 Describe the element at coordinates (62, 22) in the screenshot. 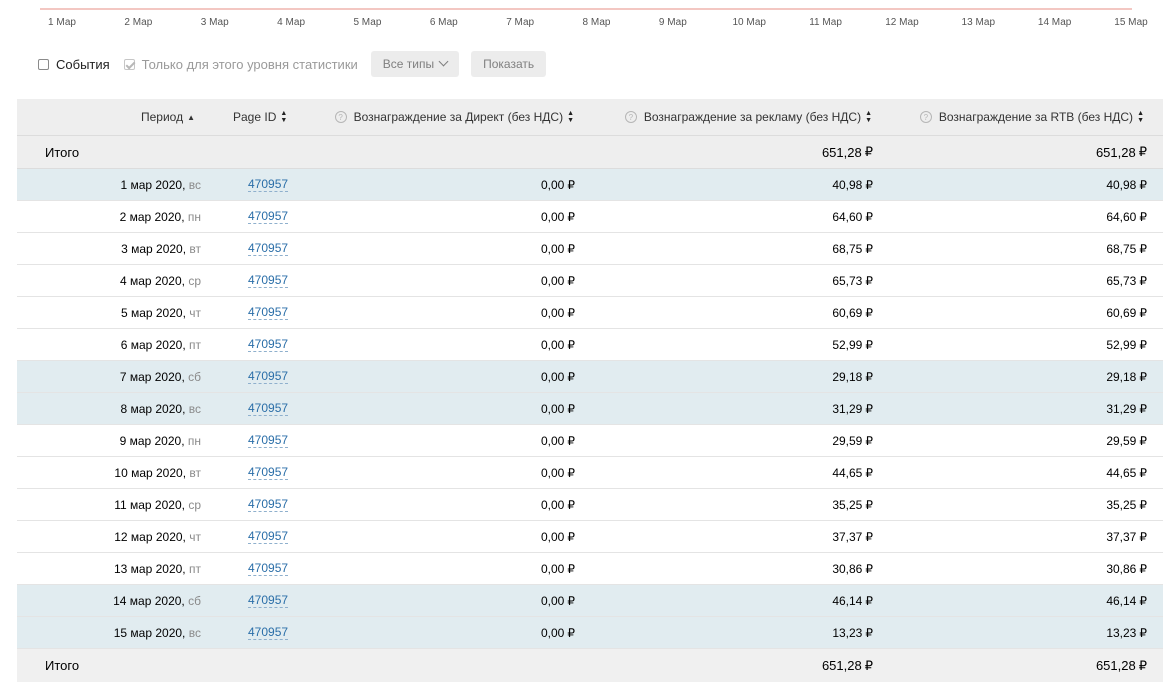

I see `x-tick-label: 1 Мар` at that location.